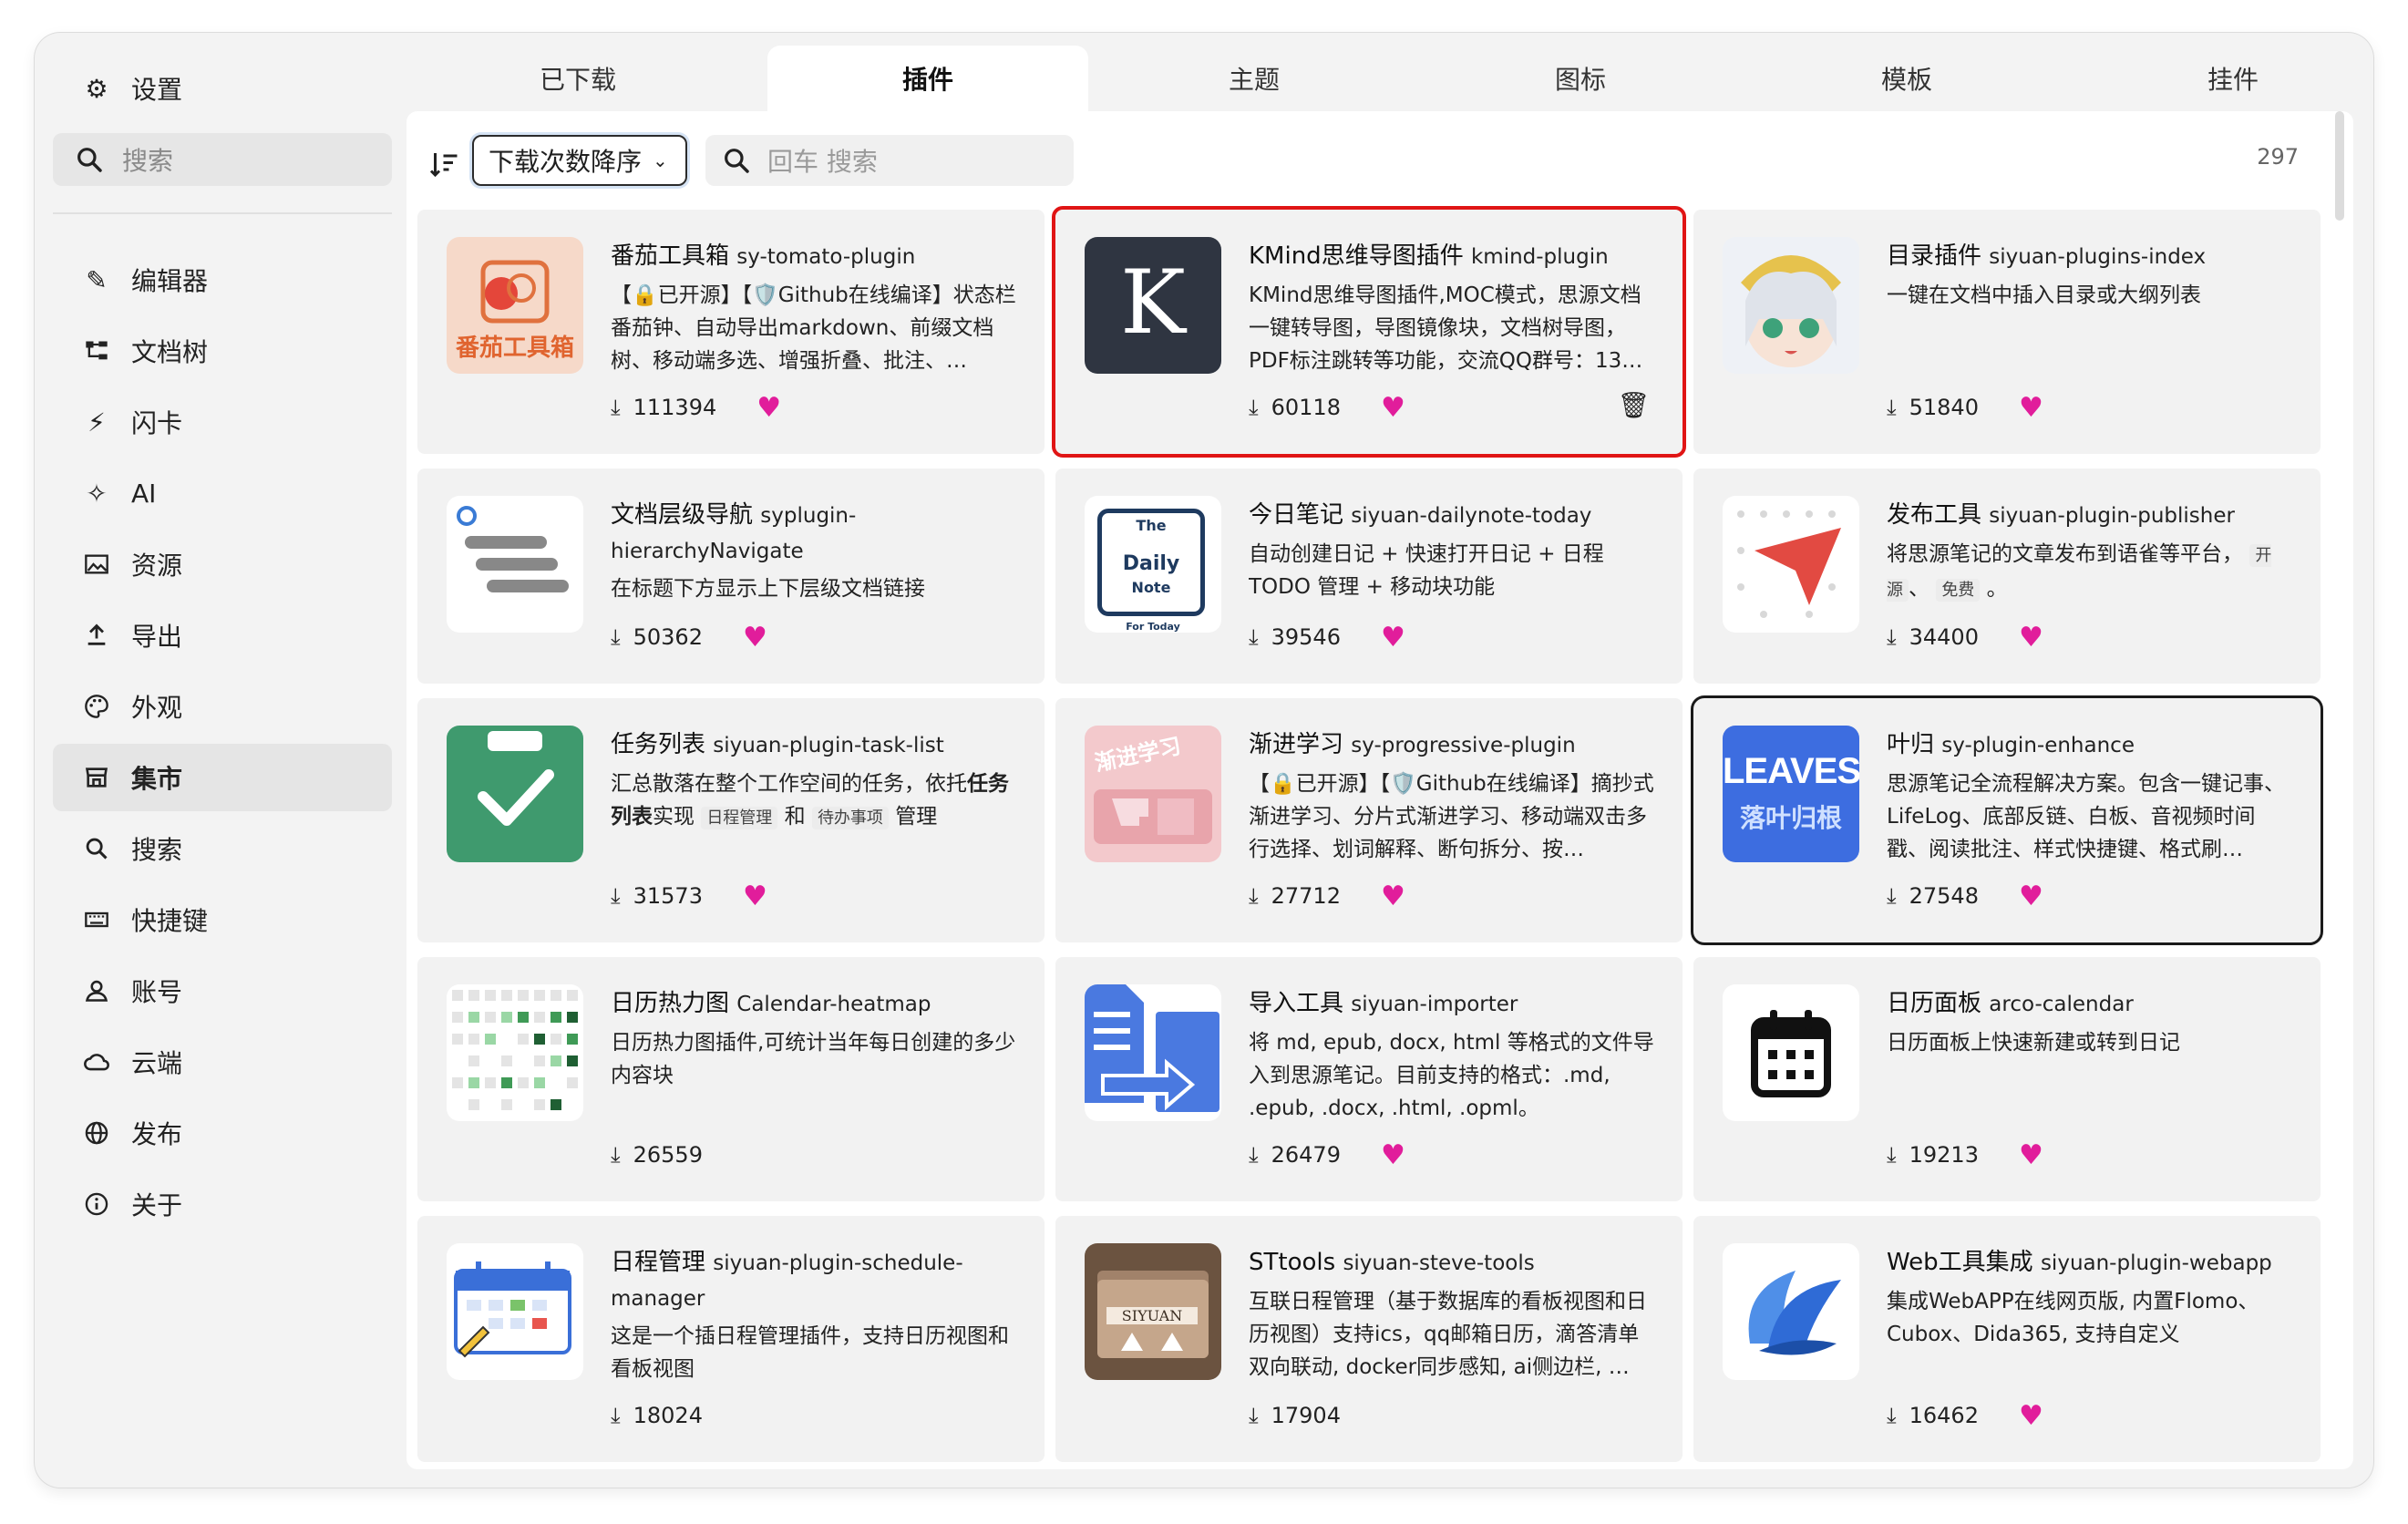 The width and height of the screenshot is (2408, 1524). What do you see at coordinates (223, 351) in the screenshot?
I see `sidebar-item-filetree: 文档树` at bounding box center [223, 351].